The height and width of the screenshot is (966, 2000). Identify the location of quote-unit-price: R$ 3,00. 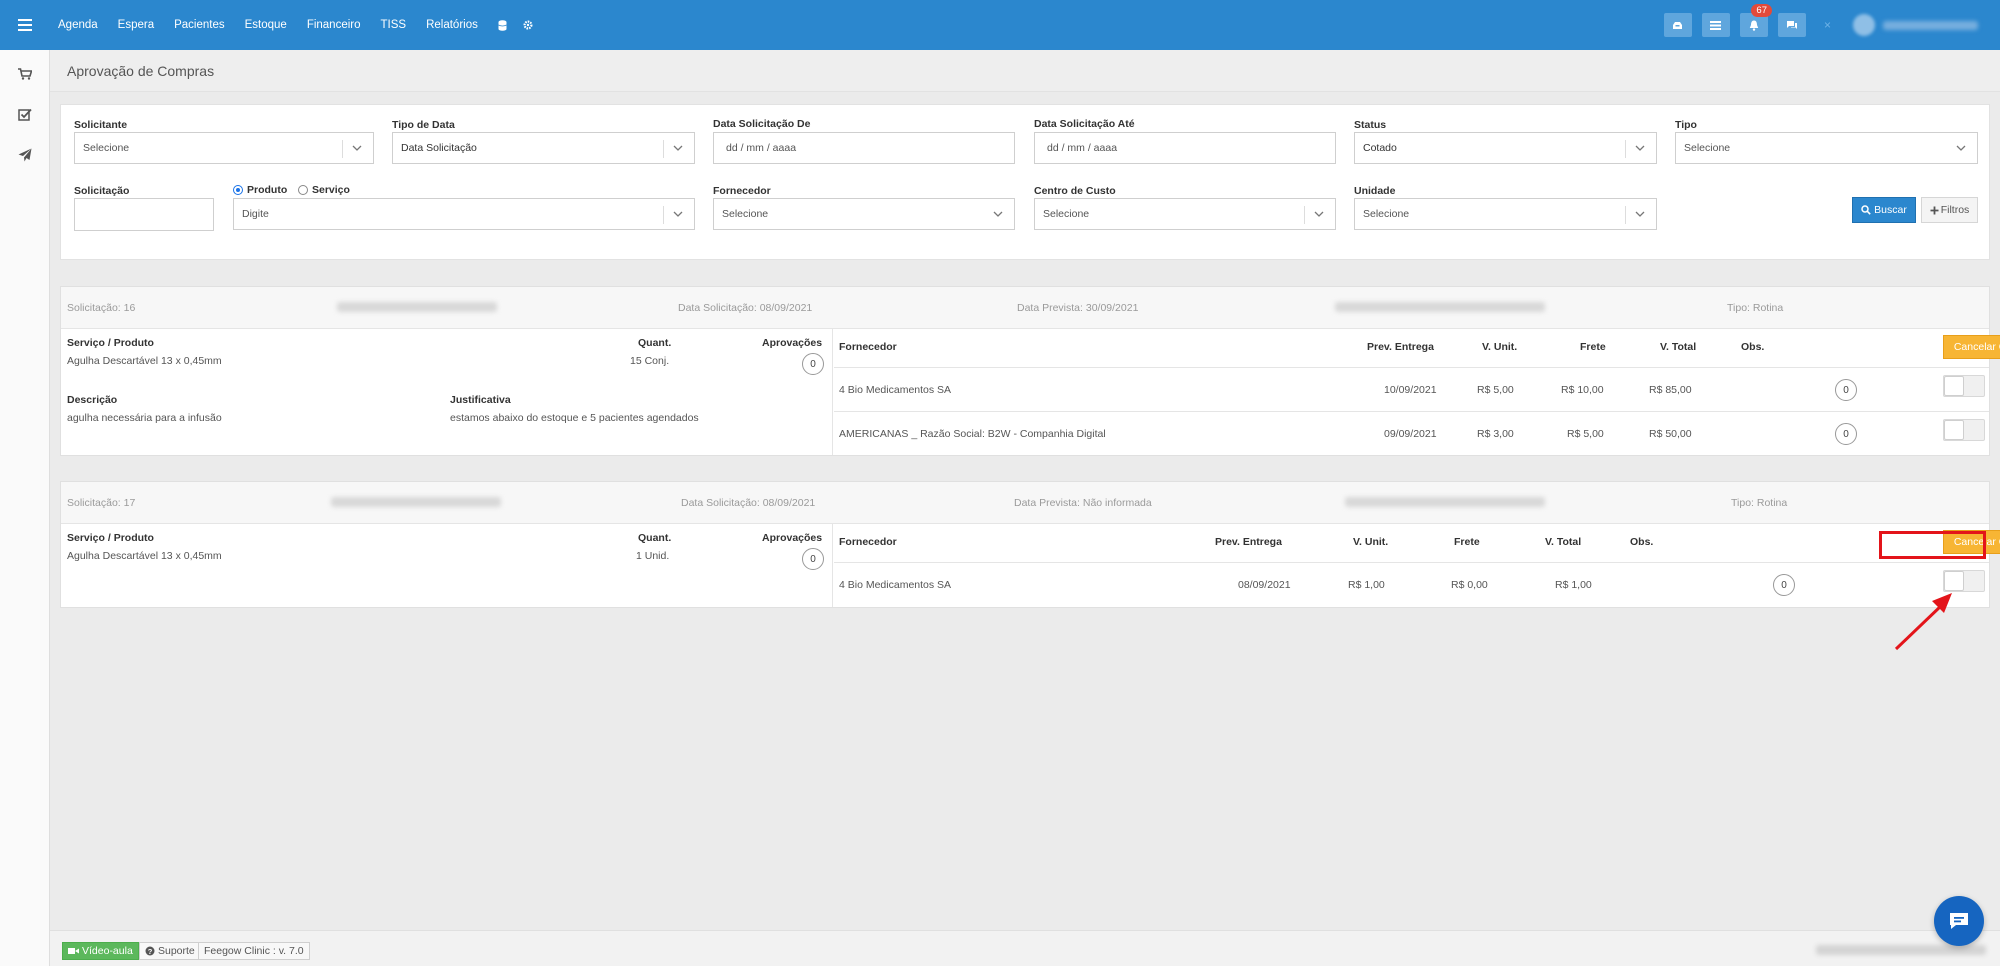
(1495, 434).